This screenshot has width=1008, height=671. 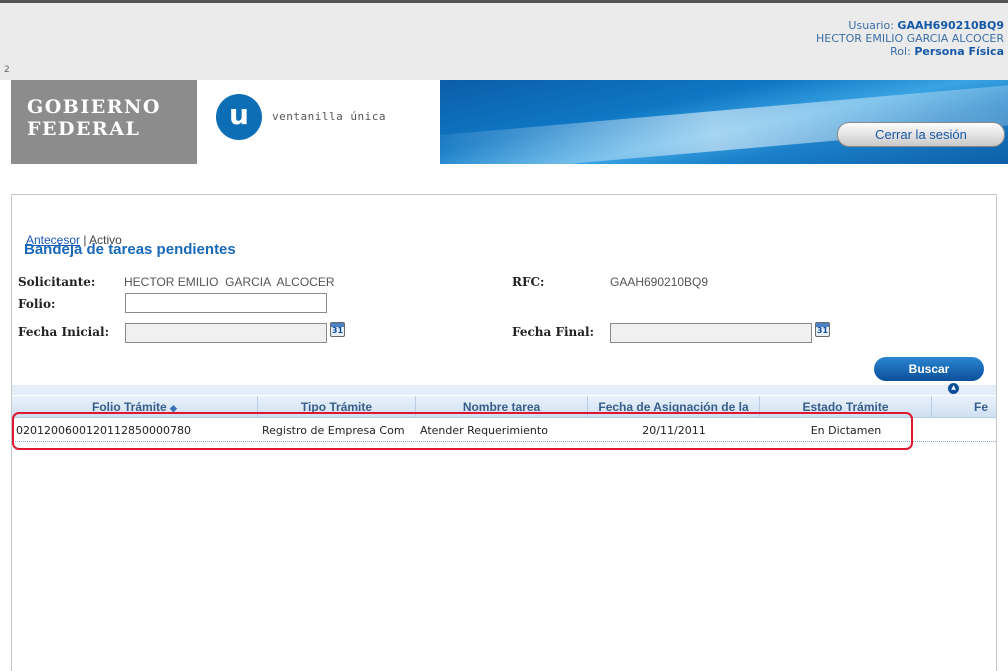 I want to click on user-rol-line: Rol: Persona Física, so click(x=910, y=51).